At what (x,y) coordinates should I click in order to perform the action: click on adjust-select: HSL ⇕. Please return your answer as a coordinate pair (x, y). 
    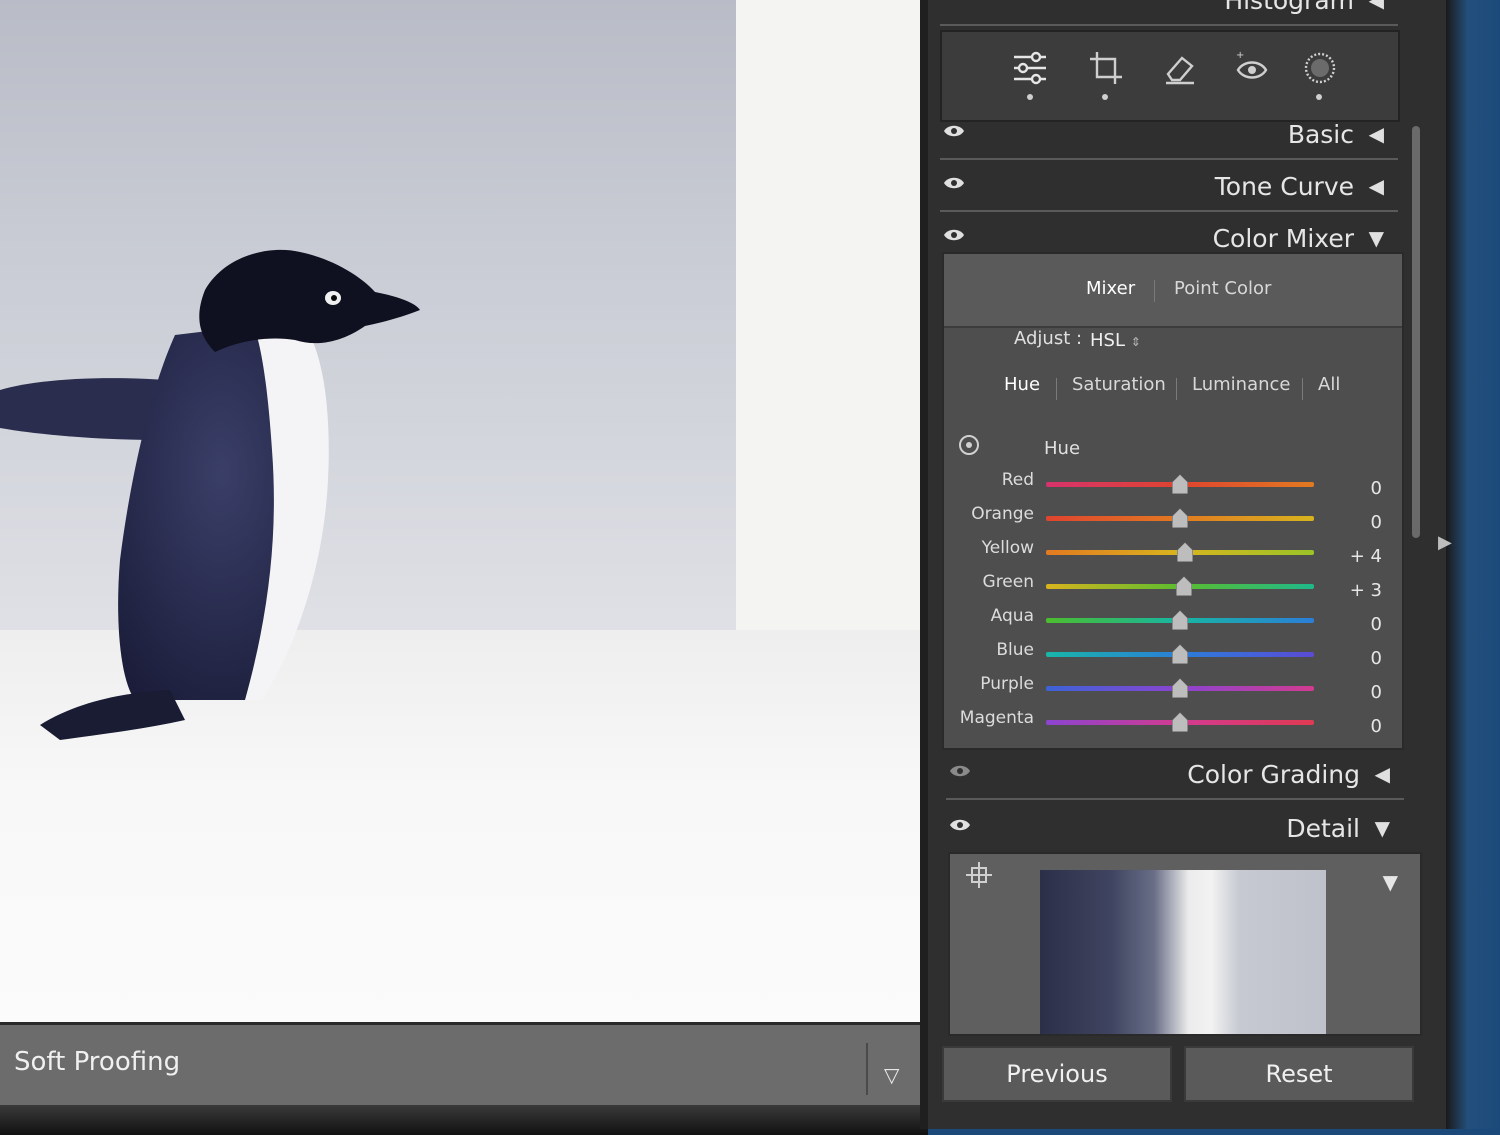
    Looking at the image, I should click on (1115, 340).